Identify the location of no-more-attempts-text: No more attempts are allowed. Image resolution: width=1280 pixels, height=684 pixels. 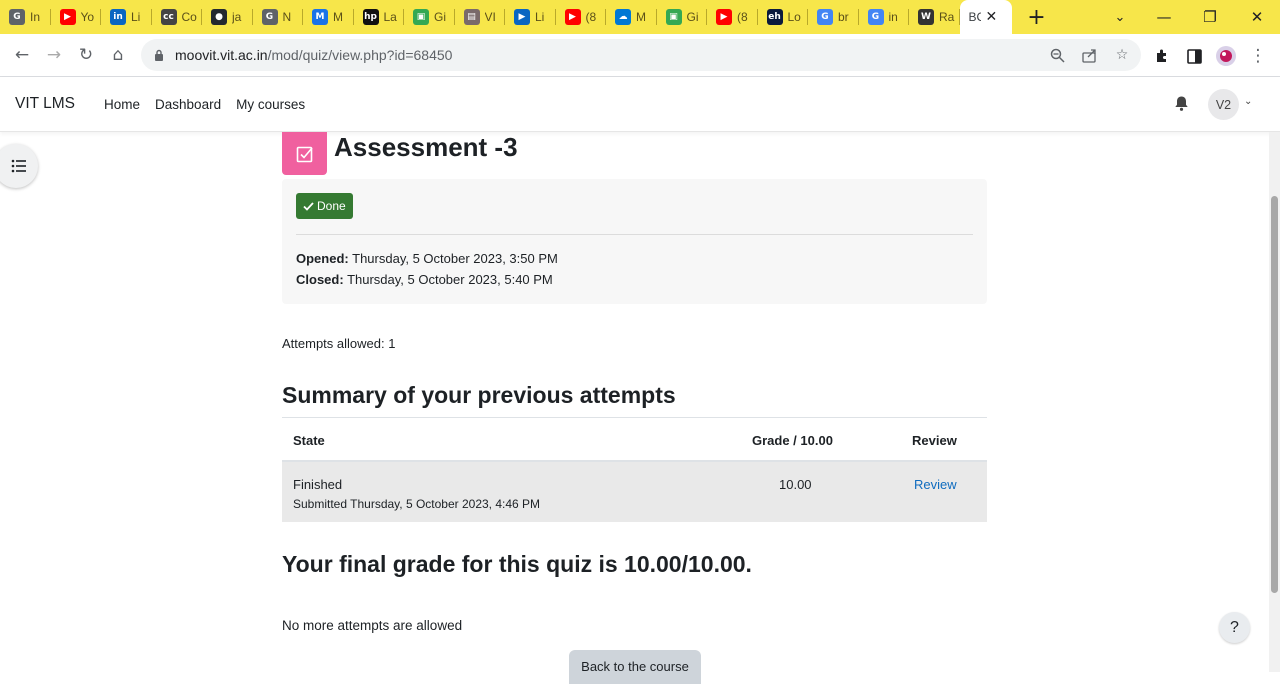
(372, 625).